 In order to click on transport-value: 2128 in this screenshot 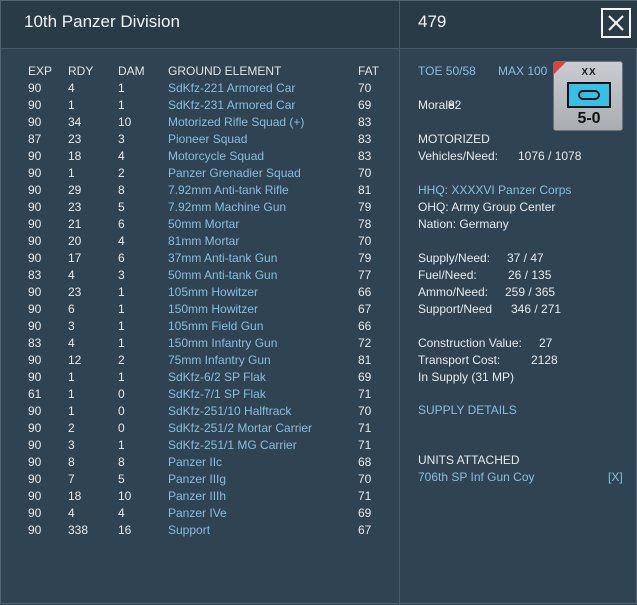, I will do `click(544, 360)`.